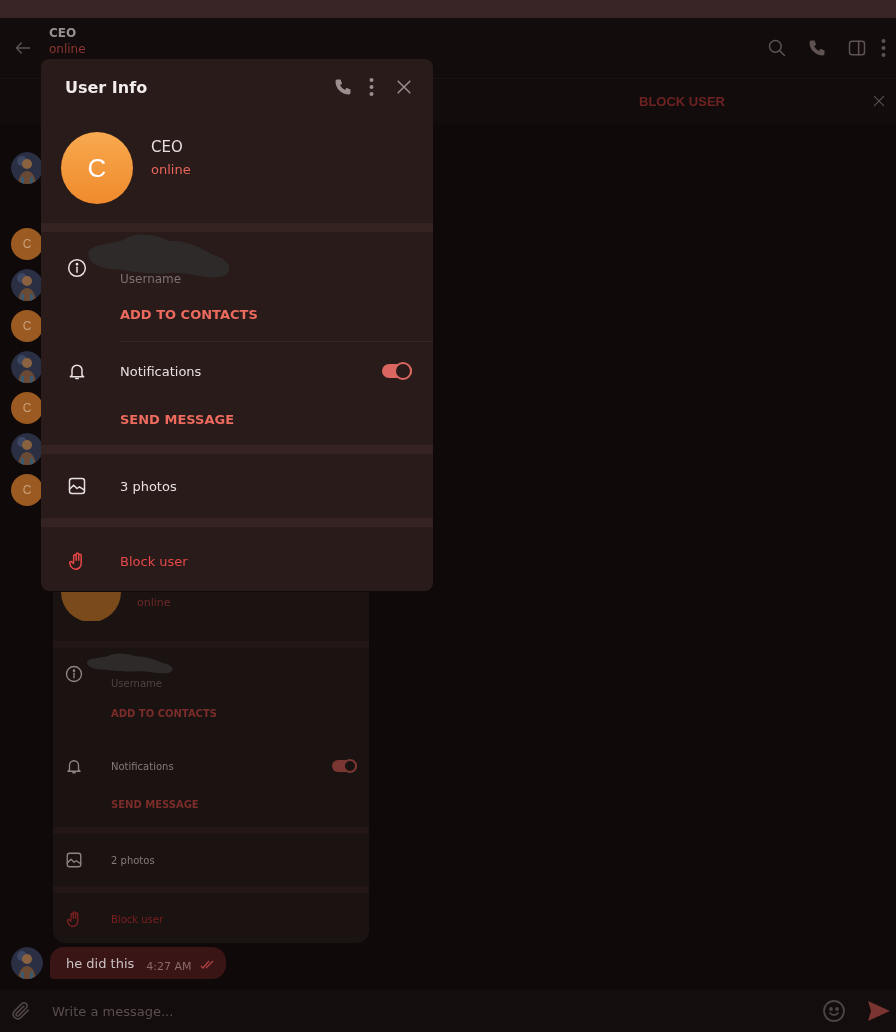 This screenshot has height=1032, width=896. What do you see at coordinates (777, 48) in the screenshot?
I see `search-icon` at bounding box center [777, 48].